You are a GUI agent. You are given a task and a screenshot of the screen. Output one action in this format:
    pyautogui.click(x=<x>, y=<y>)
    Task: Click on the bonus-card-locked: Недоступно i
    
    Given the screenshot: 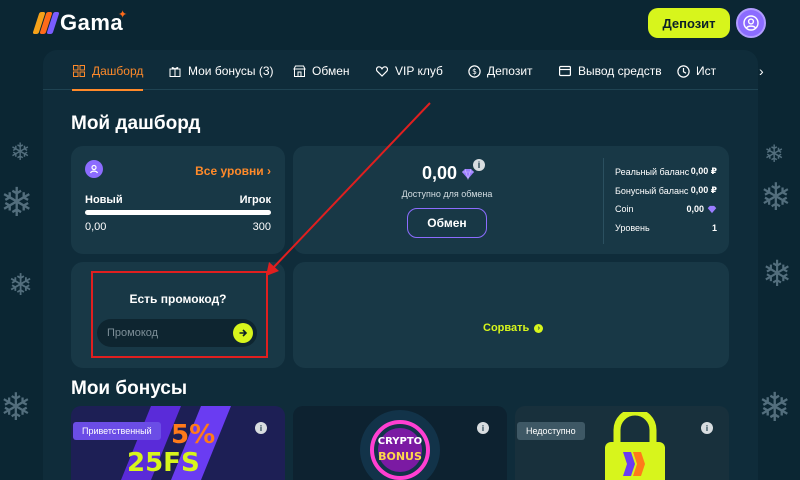 What is the action you would take?
    pyautogui.click(x=622, y=443)
    